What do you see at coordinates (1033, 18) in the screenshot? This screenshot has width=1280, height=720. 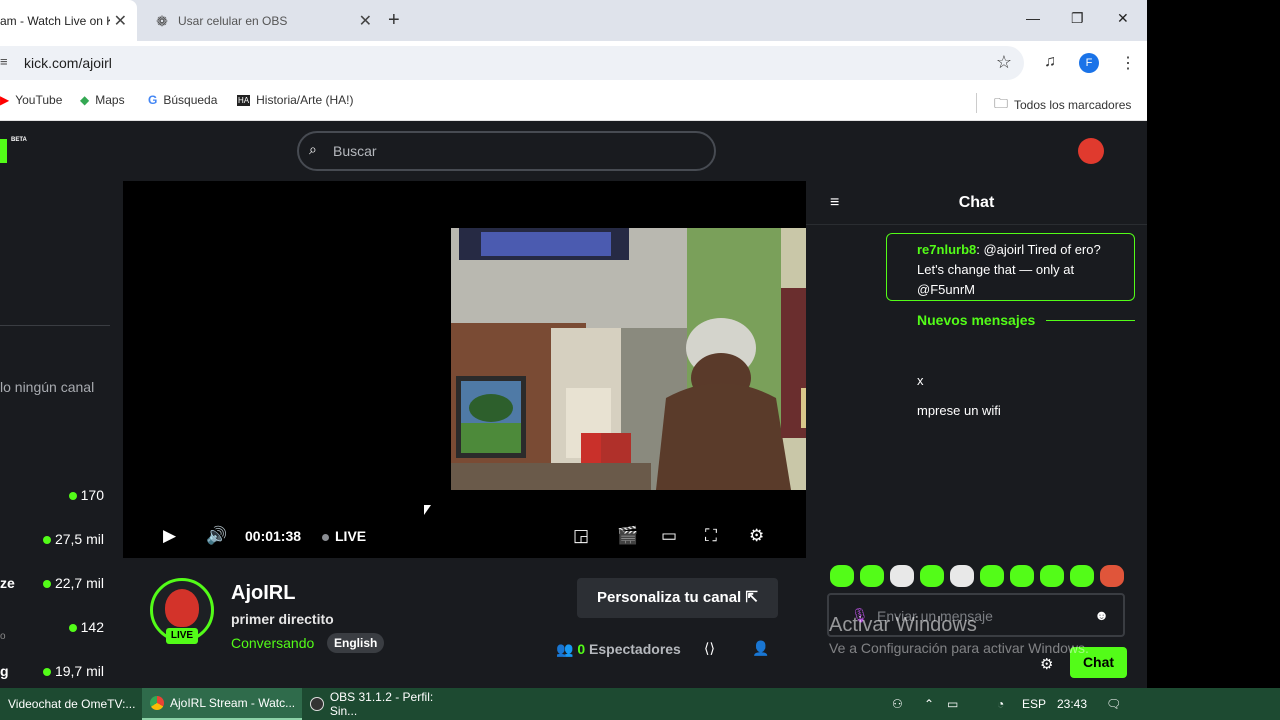 I see `minimize-icon: —` at bounding box center [1033, 18].